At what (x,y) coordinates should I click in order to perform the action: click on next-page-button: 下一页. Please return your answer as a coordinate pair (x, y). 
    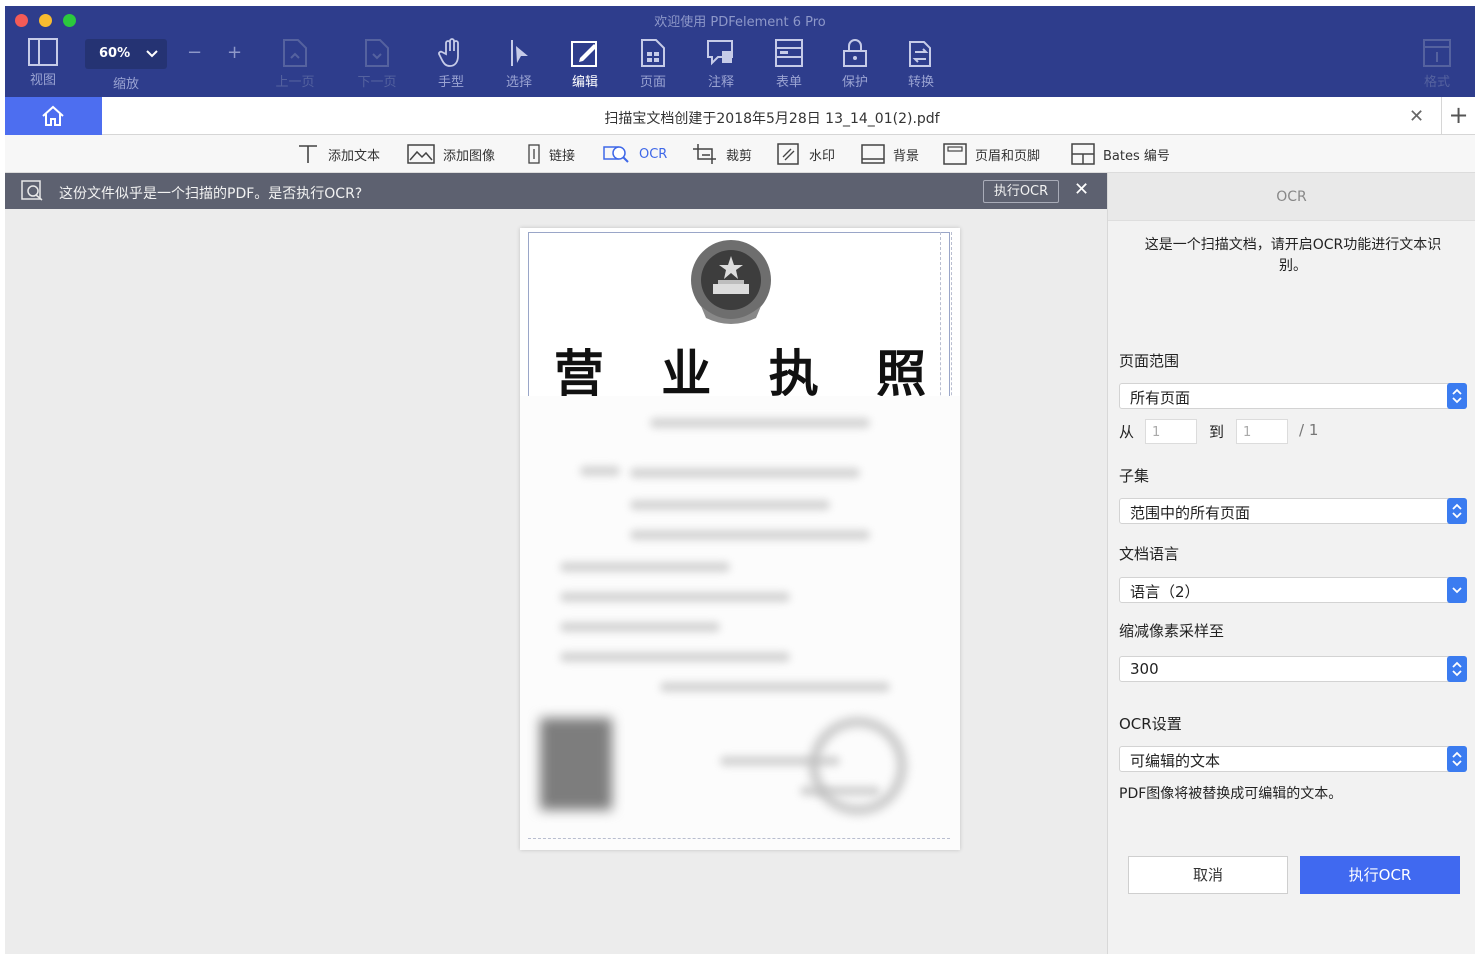
    Looking at the image, I should click on (377, 64).